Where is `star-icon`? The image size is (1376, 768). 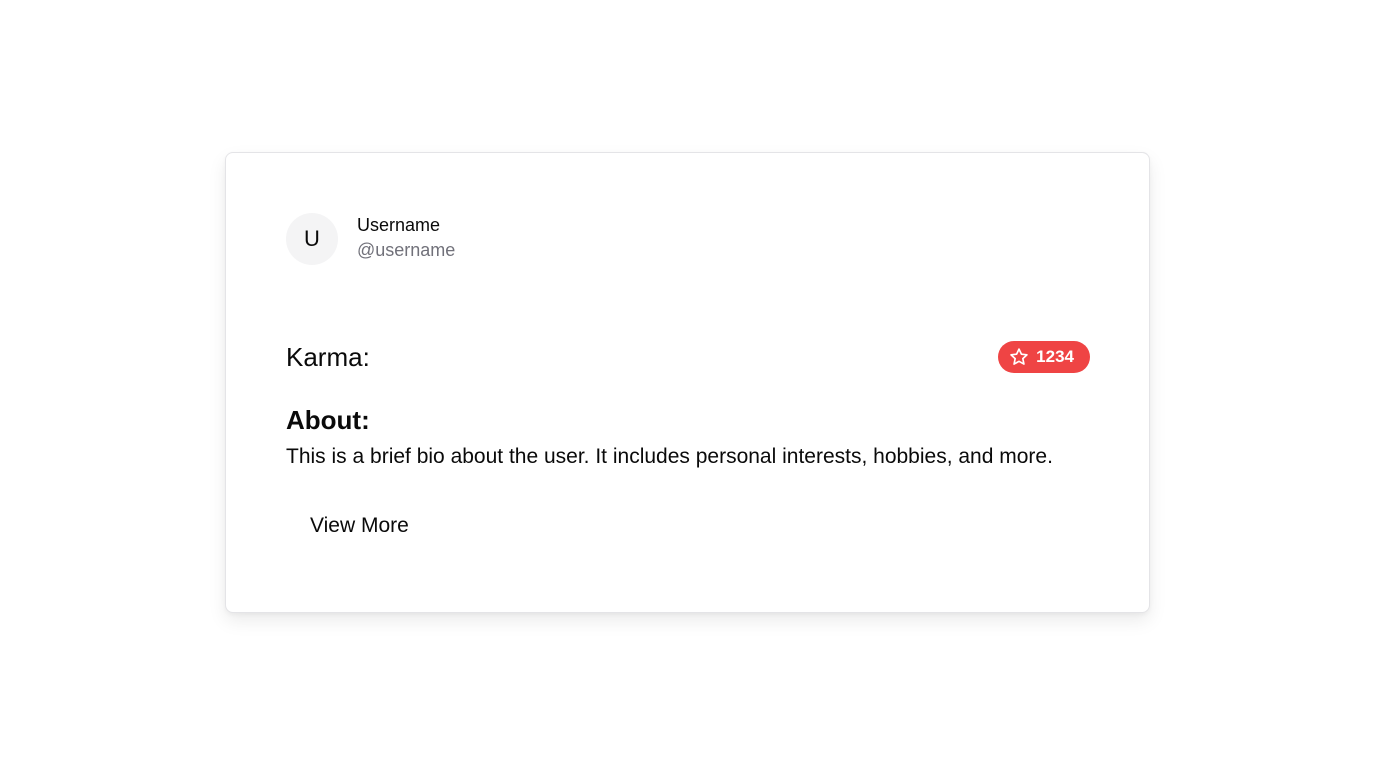 star-icon is located at coordinates (1019, 356).